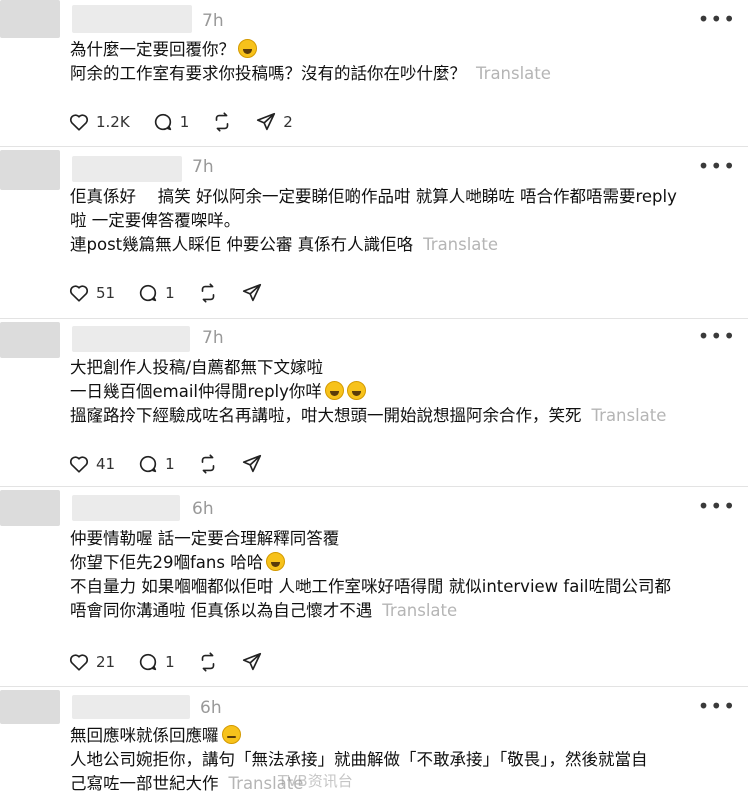  What do you see at coordinates (268, 73) in the screenshot?
I see `post-line: 阿余的工作室有要求你投稿嗎？沒有的話你在吵什麼？` at bounding box center [268, 73].